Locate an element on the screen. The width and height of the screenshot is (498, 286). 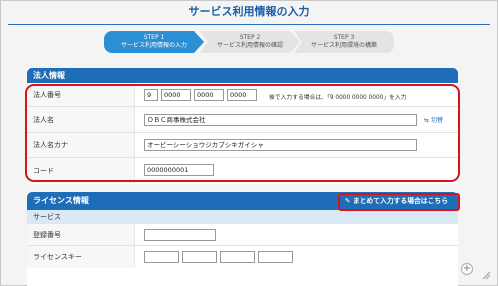
bulk-button-highlight is located at coordinates (399, 202).